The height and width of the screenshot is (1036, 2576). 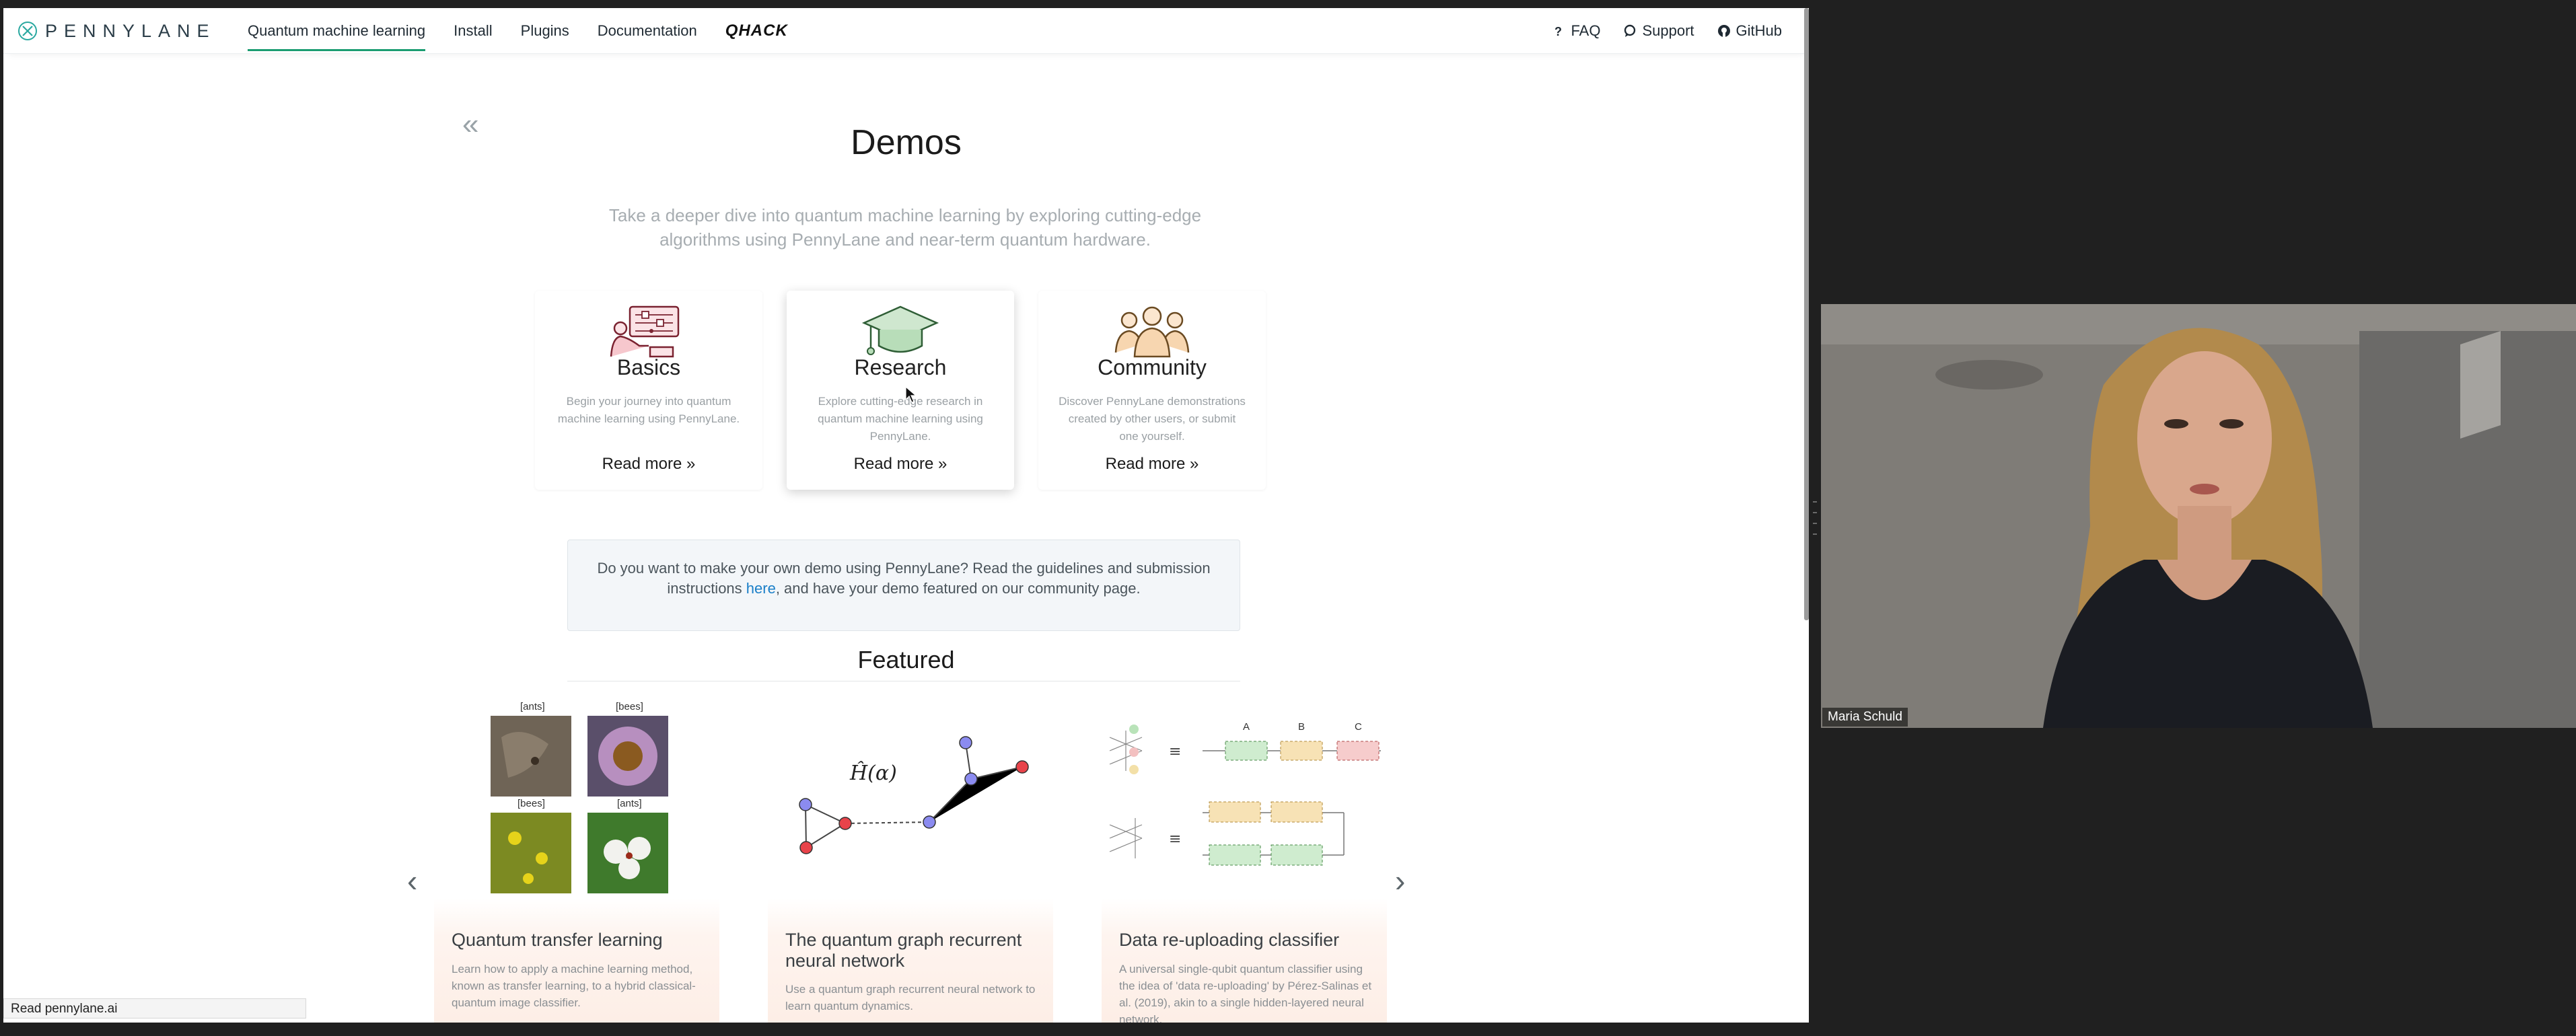 I want to click on question-icon: ?, so click(x=1558, y=31).